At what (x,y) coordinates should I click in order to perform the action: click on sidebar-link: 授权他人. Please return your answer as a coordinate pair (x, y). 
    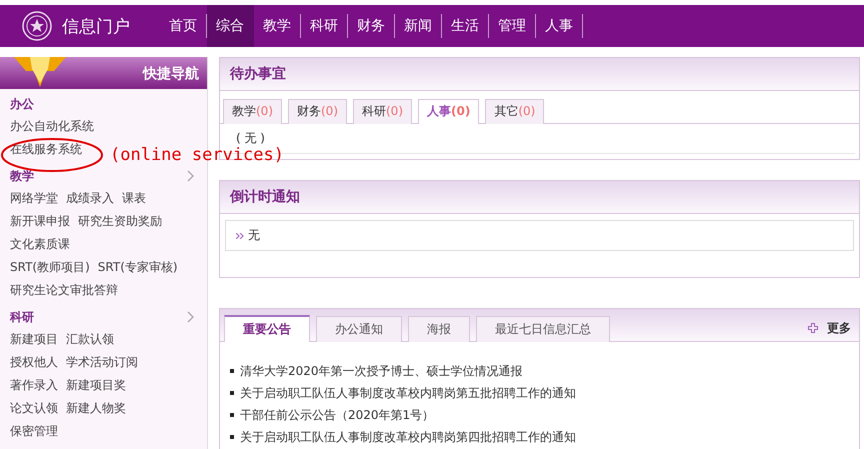
    Looking at the image, I should click on (34, 362).